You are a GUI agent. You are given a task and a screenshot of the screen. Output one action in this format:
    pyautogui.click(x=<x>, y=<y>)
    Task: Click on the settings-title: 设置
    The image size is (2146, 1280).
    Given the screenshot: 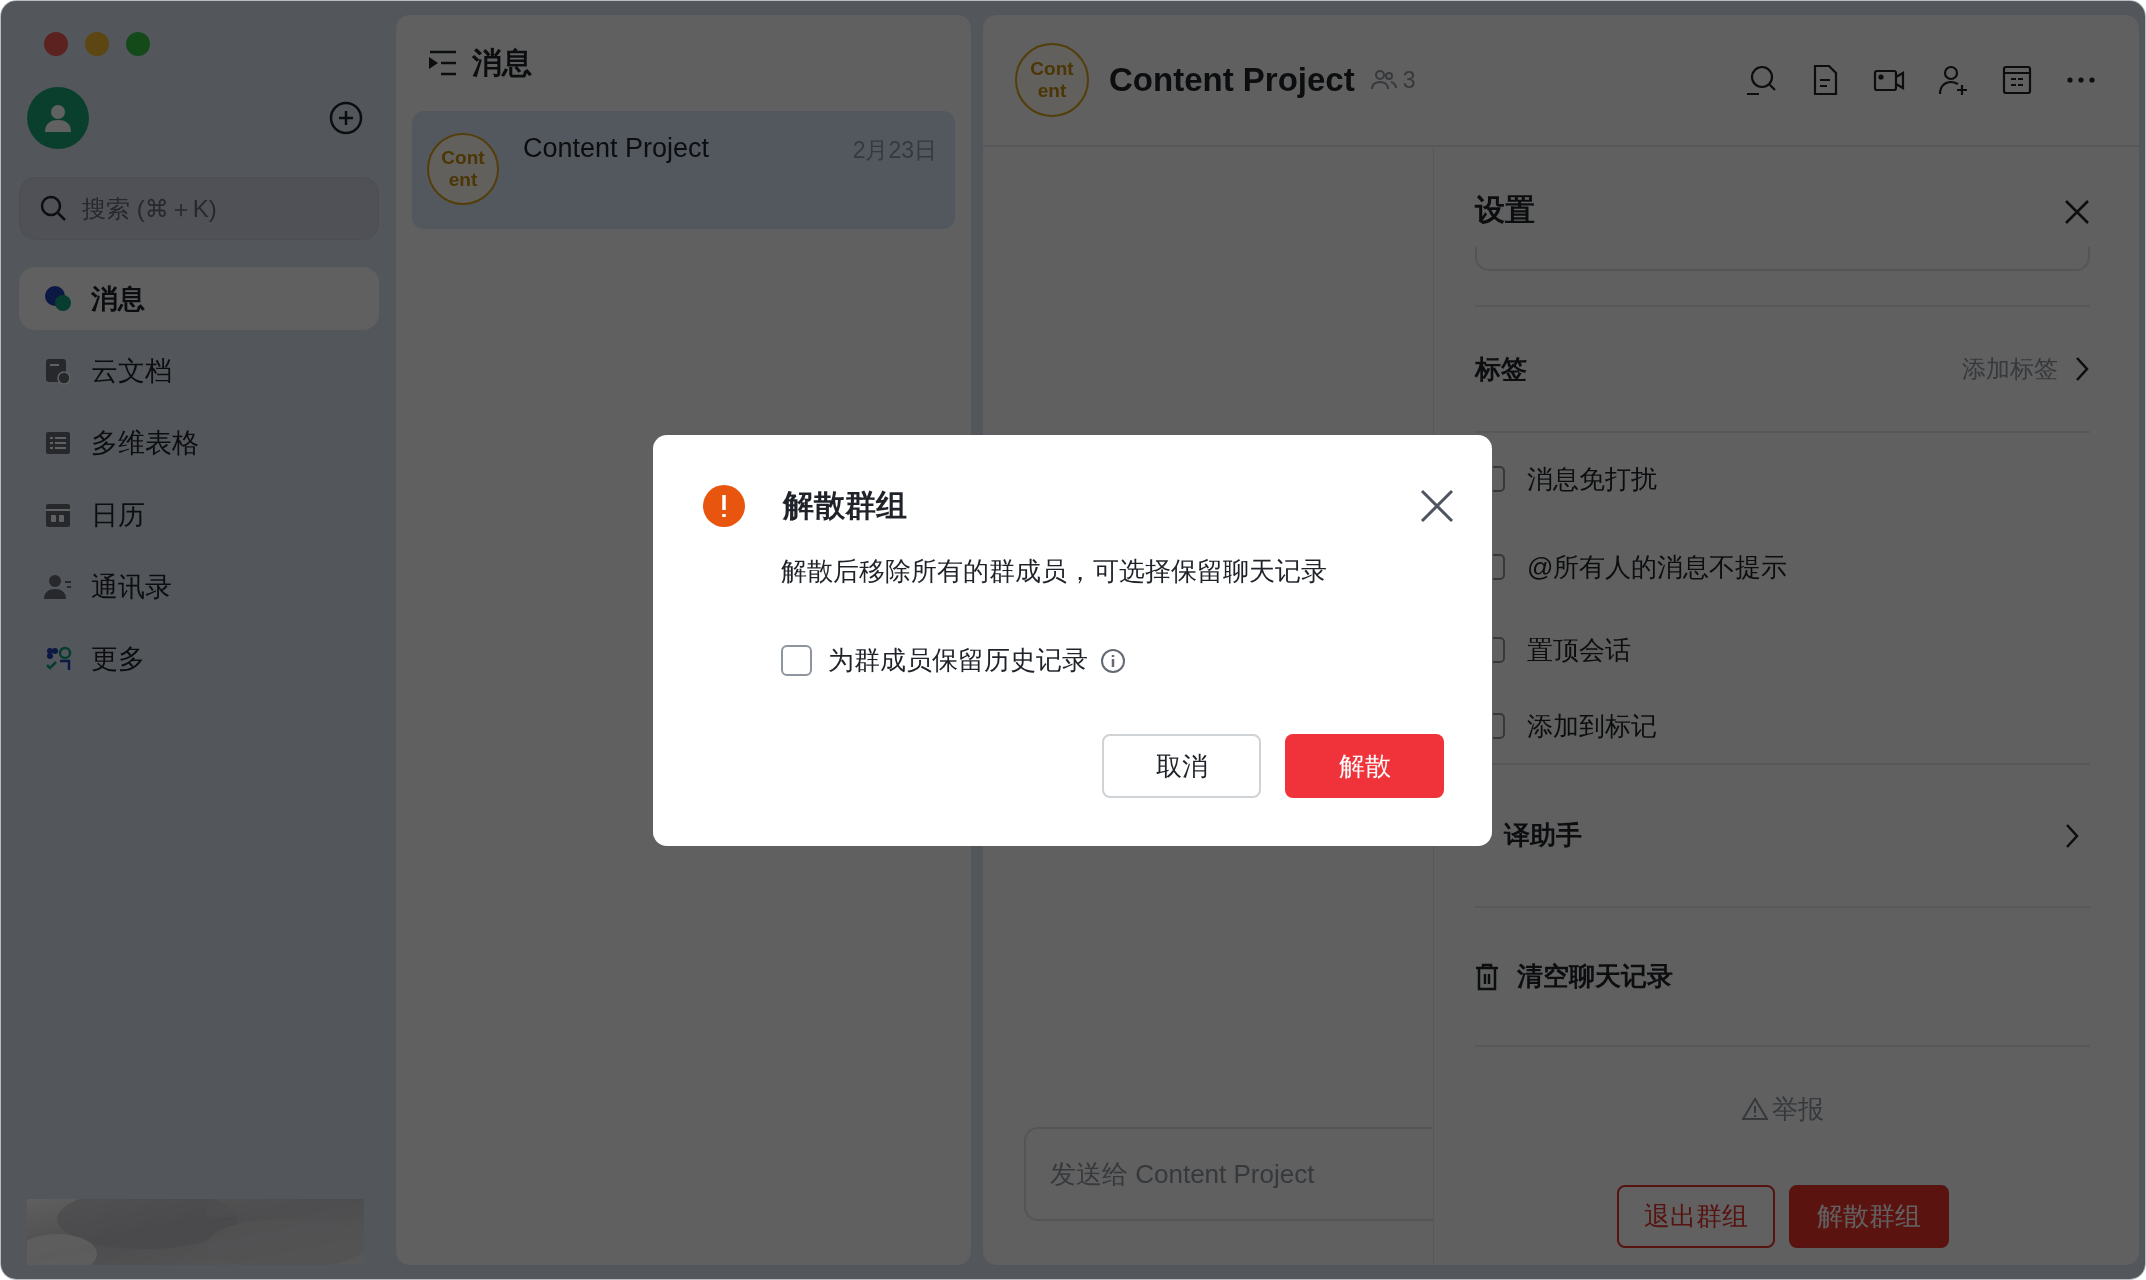 What is the action you would take?
    pyautogui.click(x=1505, y=210)
    